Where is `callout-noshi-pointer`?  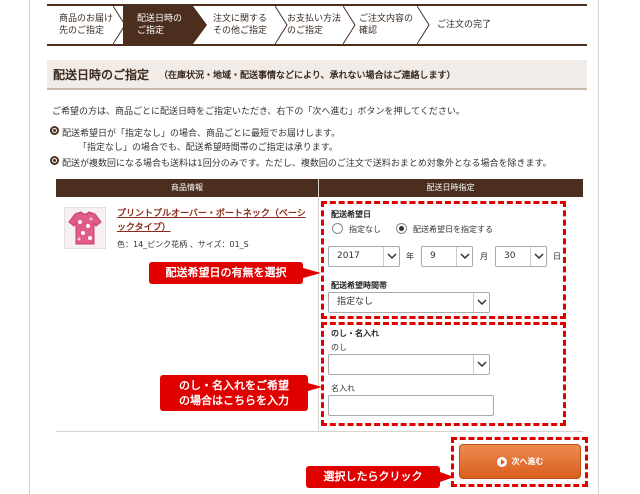 callout-noshi-pointer is located at coordinates (315, 387).